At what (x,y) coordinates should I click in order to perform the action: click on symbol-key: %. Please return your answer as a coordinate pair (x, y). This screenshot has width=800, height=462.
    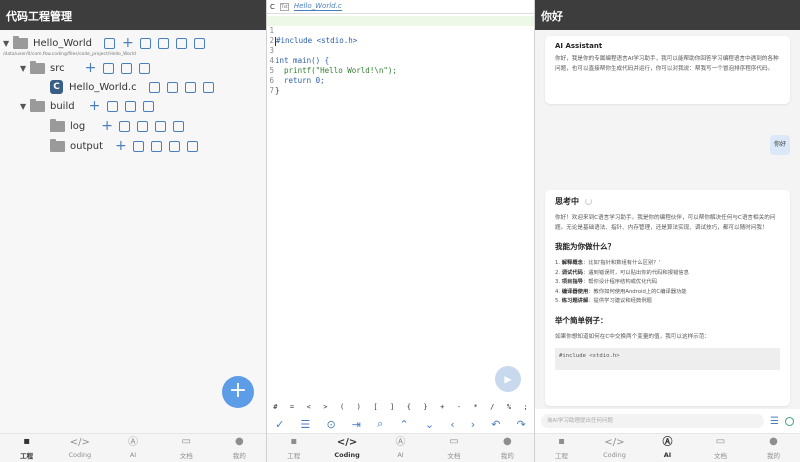
    Looking at the image, I should click on (509, 407).